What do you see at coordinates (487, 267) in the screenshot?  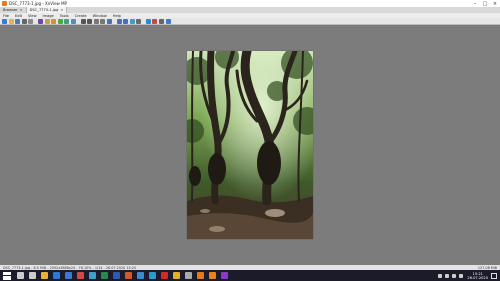 I see `memory-usage: 127,08 MiB` at bounding box center [487, 267].